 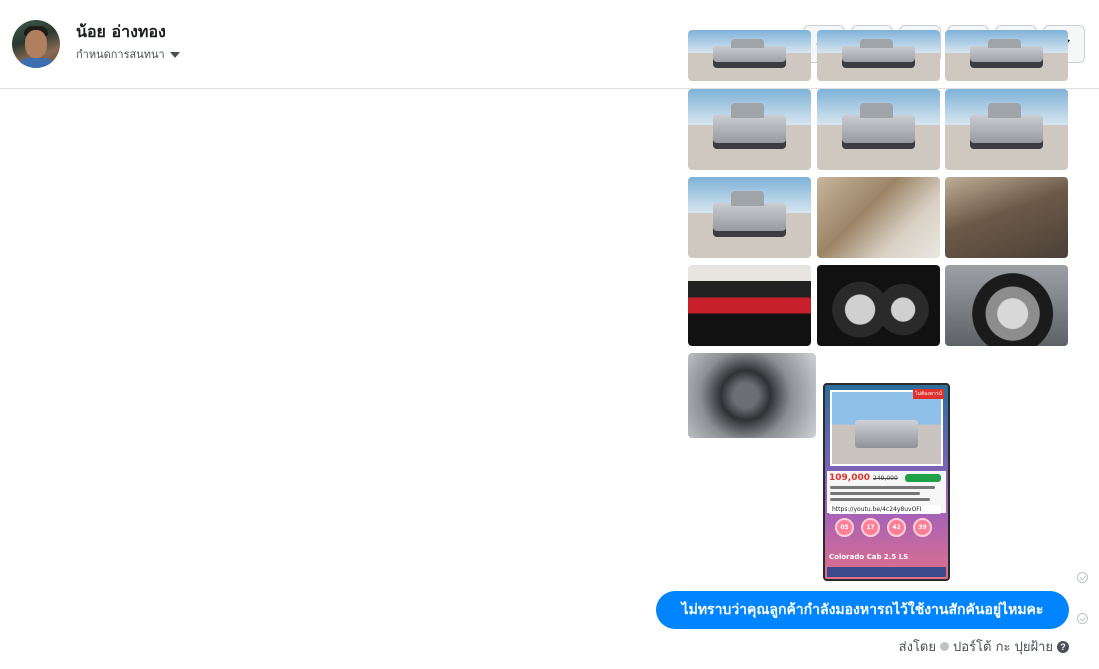 What do you see at coordinates (749, 305) in the screenshot?
I see `seat-photo` at bounding box center [749, 305].